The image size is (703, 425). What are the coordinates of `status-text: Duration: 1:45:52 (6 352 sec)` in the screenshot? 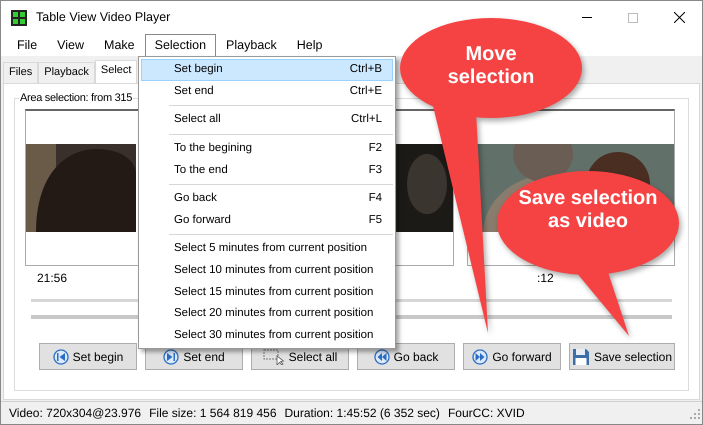 It's located at (362, 413).